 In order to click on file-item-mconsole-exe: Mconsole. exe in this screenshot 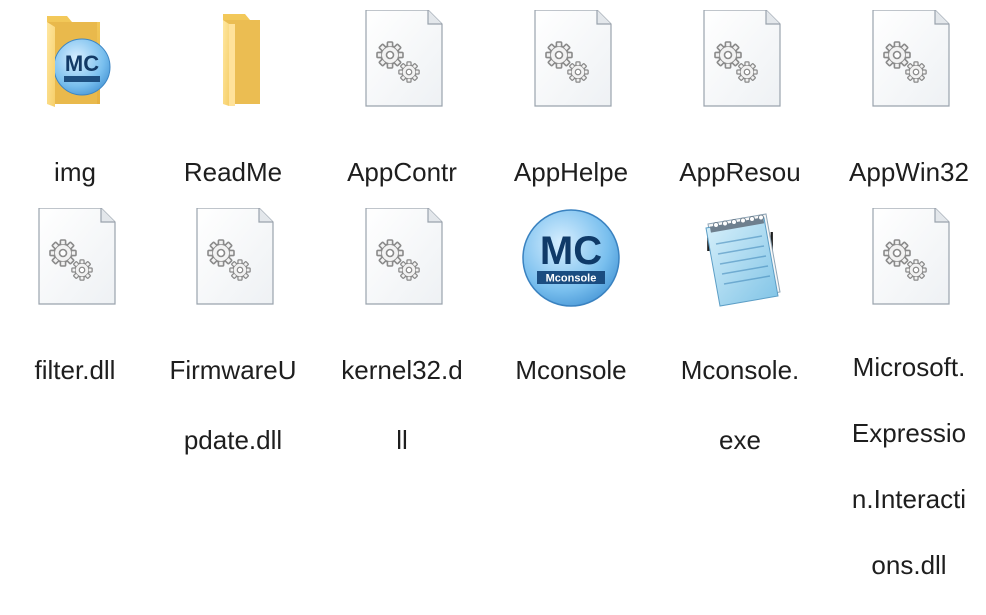, I will do `click(740, 350)`.